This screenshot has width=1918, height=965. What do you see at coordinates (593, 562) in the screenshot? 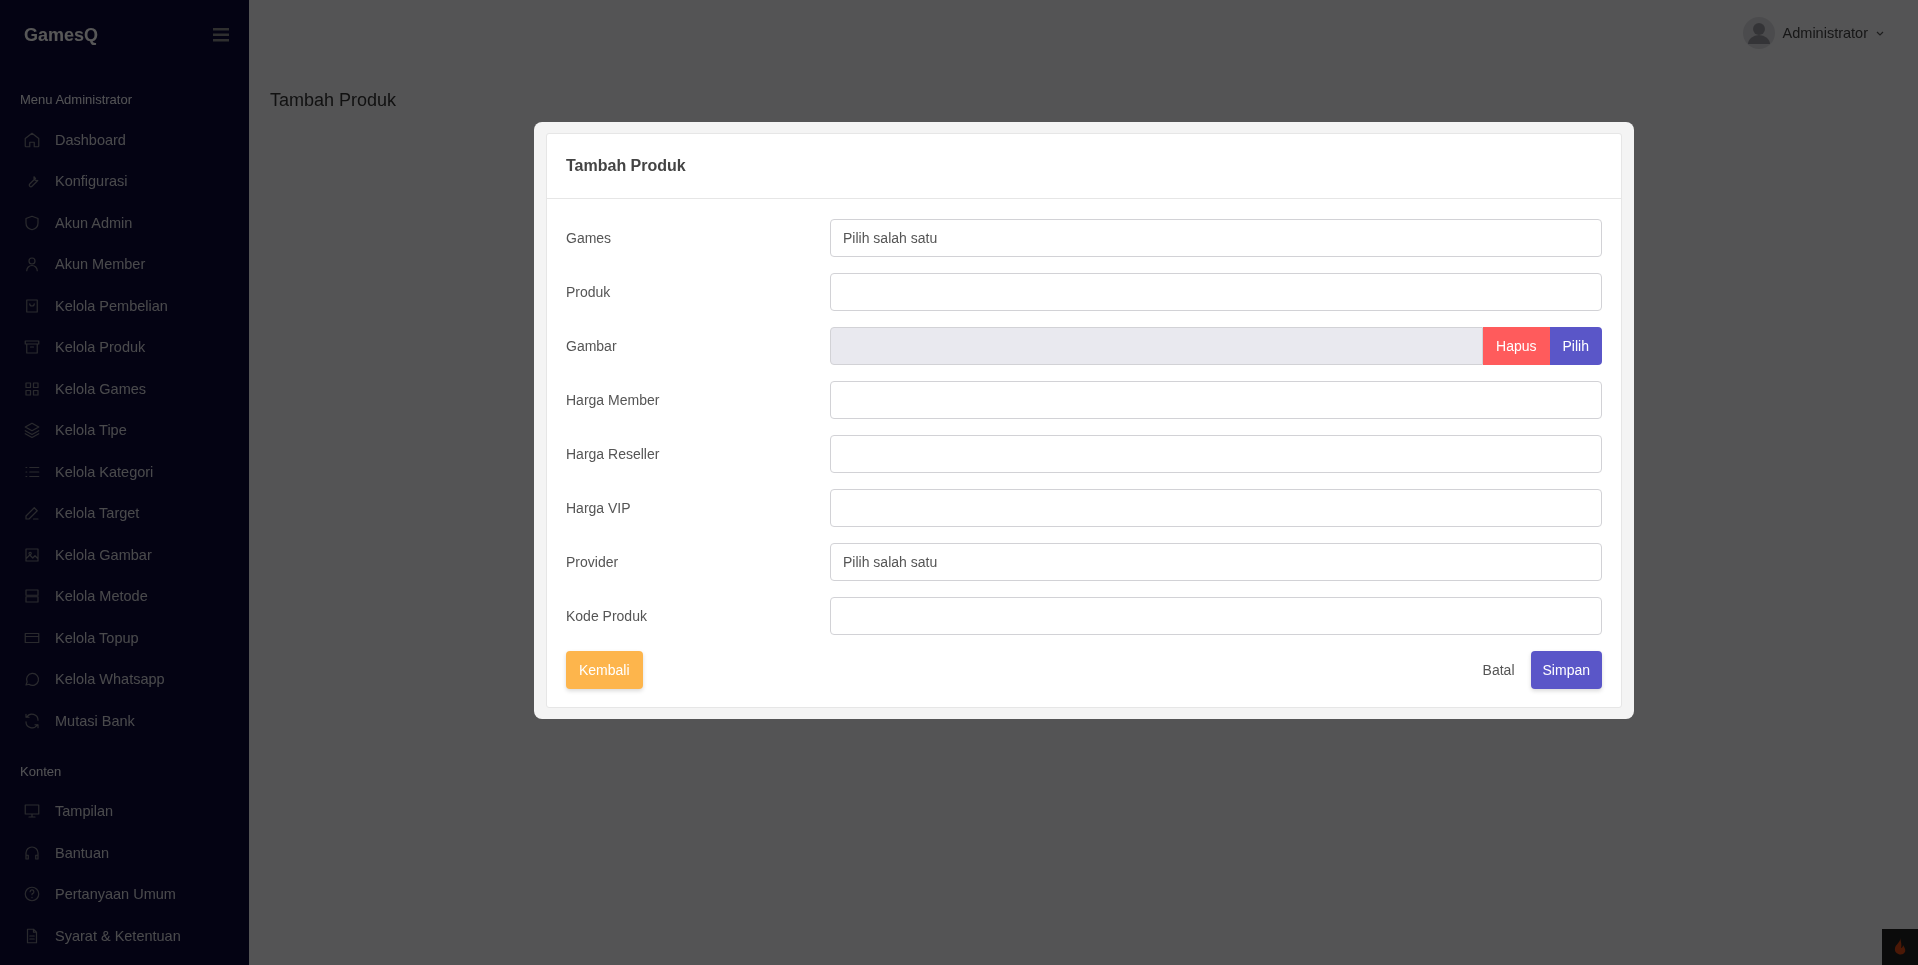
I see `field-label: Provider` at bounding box center [593, 562].